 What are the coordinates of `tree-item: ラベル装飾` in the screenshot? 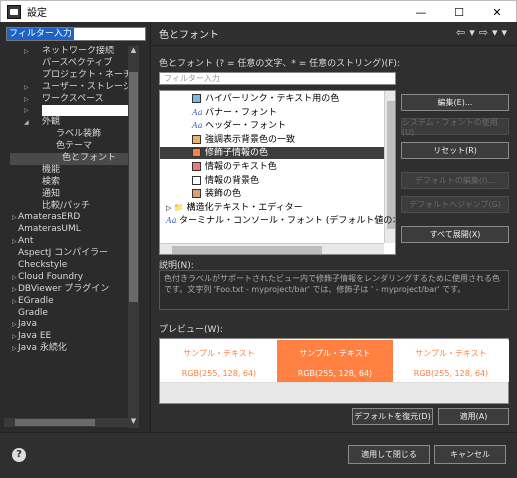 It's located at (70, 135).